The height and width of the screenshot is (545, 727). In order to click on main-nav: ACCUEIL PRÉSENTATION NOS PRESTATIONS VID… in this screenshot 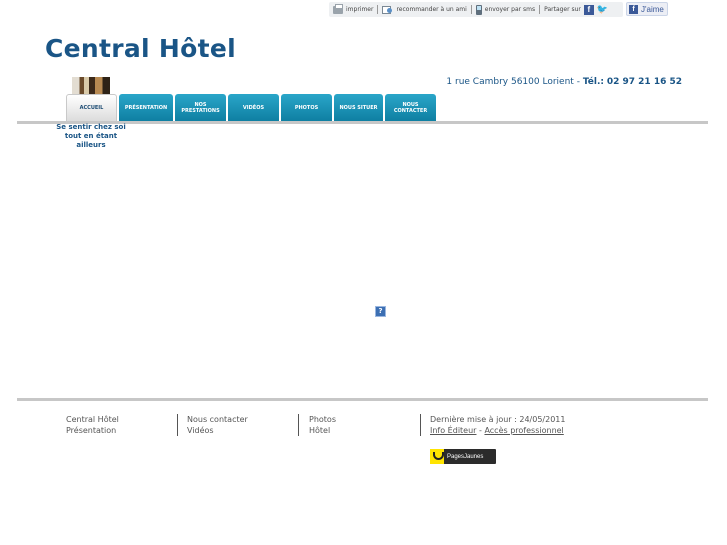, I will do `click(251, 107)`.